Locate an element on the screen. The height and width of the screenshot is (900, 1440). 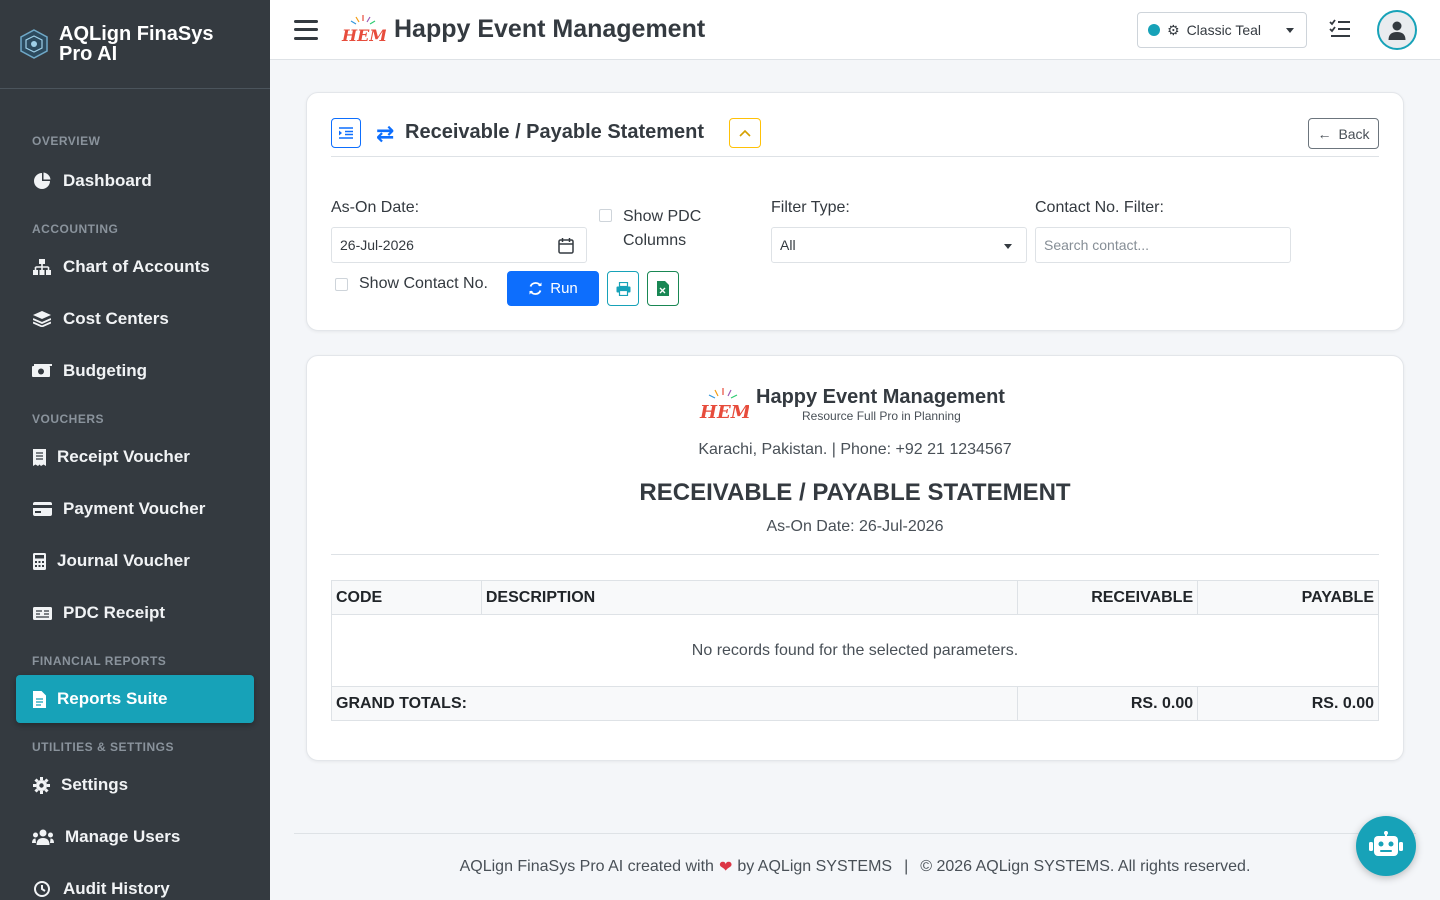
user-avatar is located at coordinates (1397, 30).